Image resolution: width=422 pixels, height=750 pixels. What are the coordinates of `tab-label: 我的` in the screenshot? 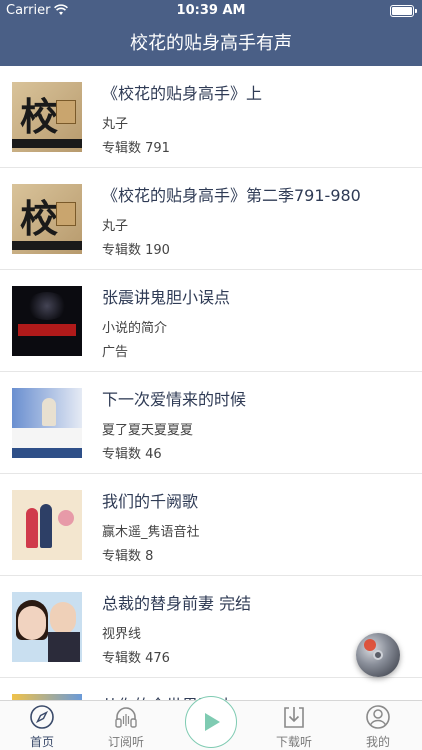 It's located at (377, 742).